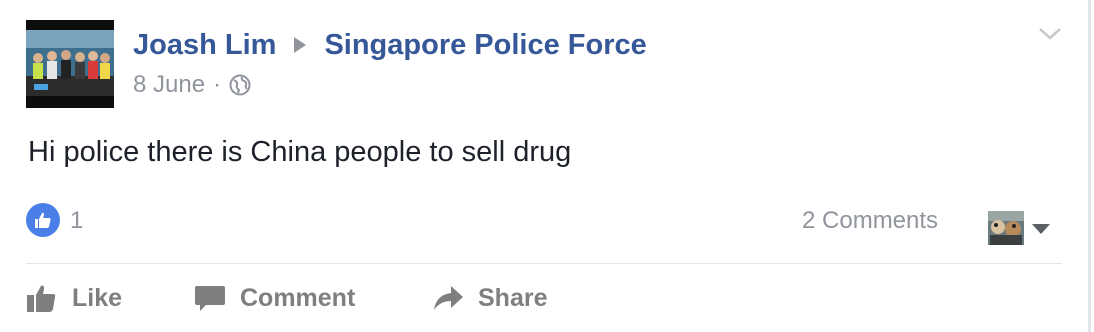  What do you see at coordinates (97, 297) in the screenshot?
I see `like-button-label: Like` at bounding box center [97, 297].